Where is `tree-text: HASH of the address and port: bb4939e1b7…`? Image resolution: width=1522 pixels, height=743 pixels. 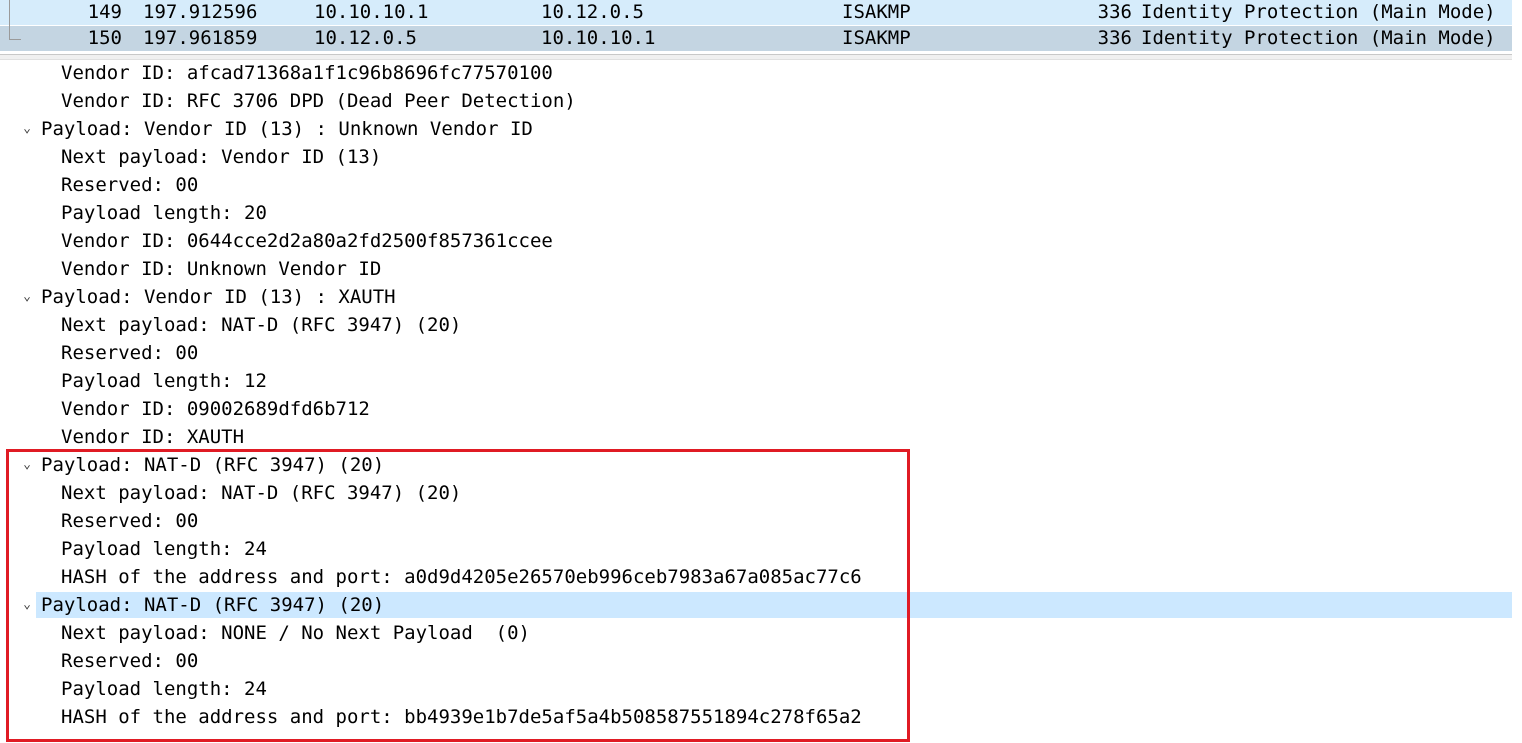
tree-text: HASH of the address and port: bb4939e1b7… is located at coordinates (461, 717).